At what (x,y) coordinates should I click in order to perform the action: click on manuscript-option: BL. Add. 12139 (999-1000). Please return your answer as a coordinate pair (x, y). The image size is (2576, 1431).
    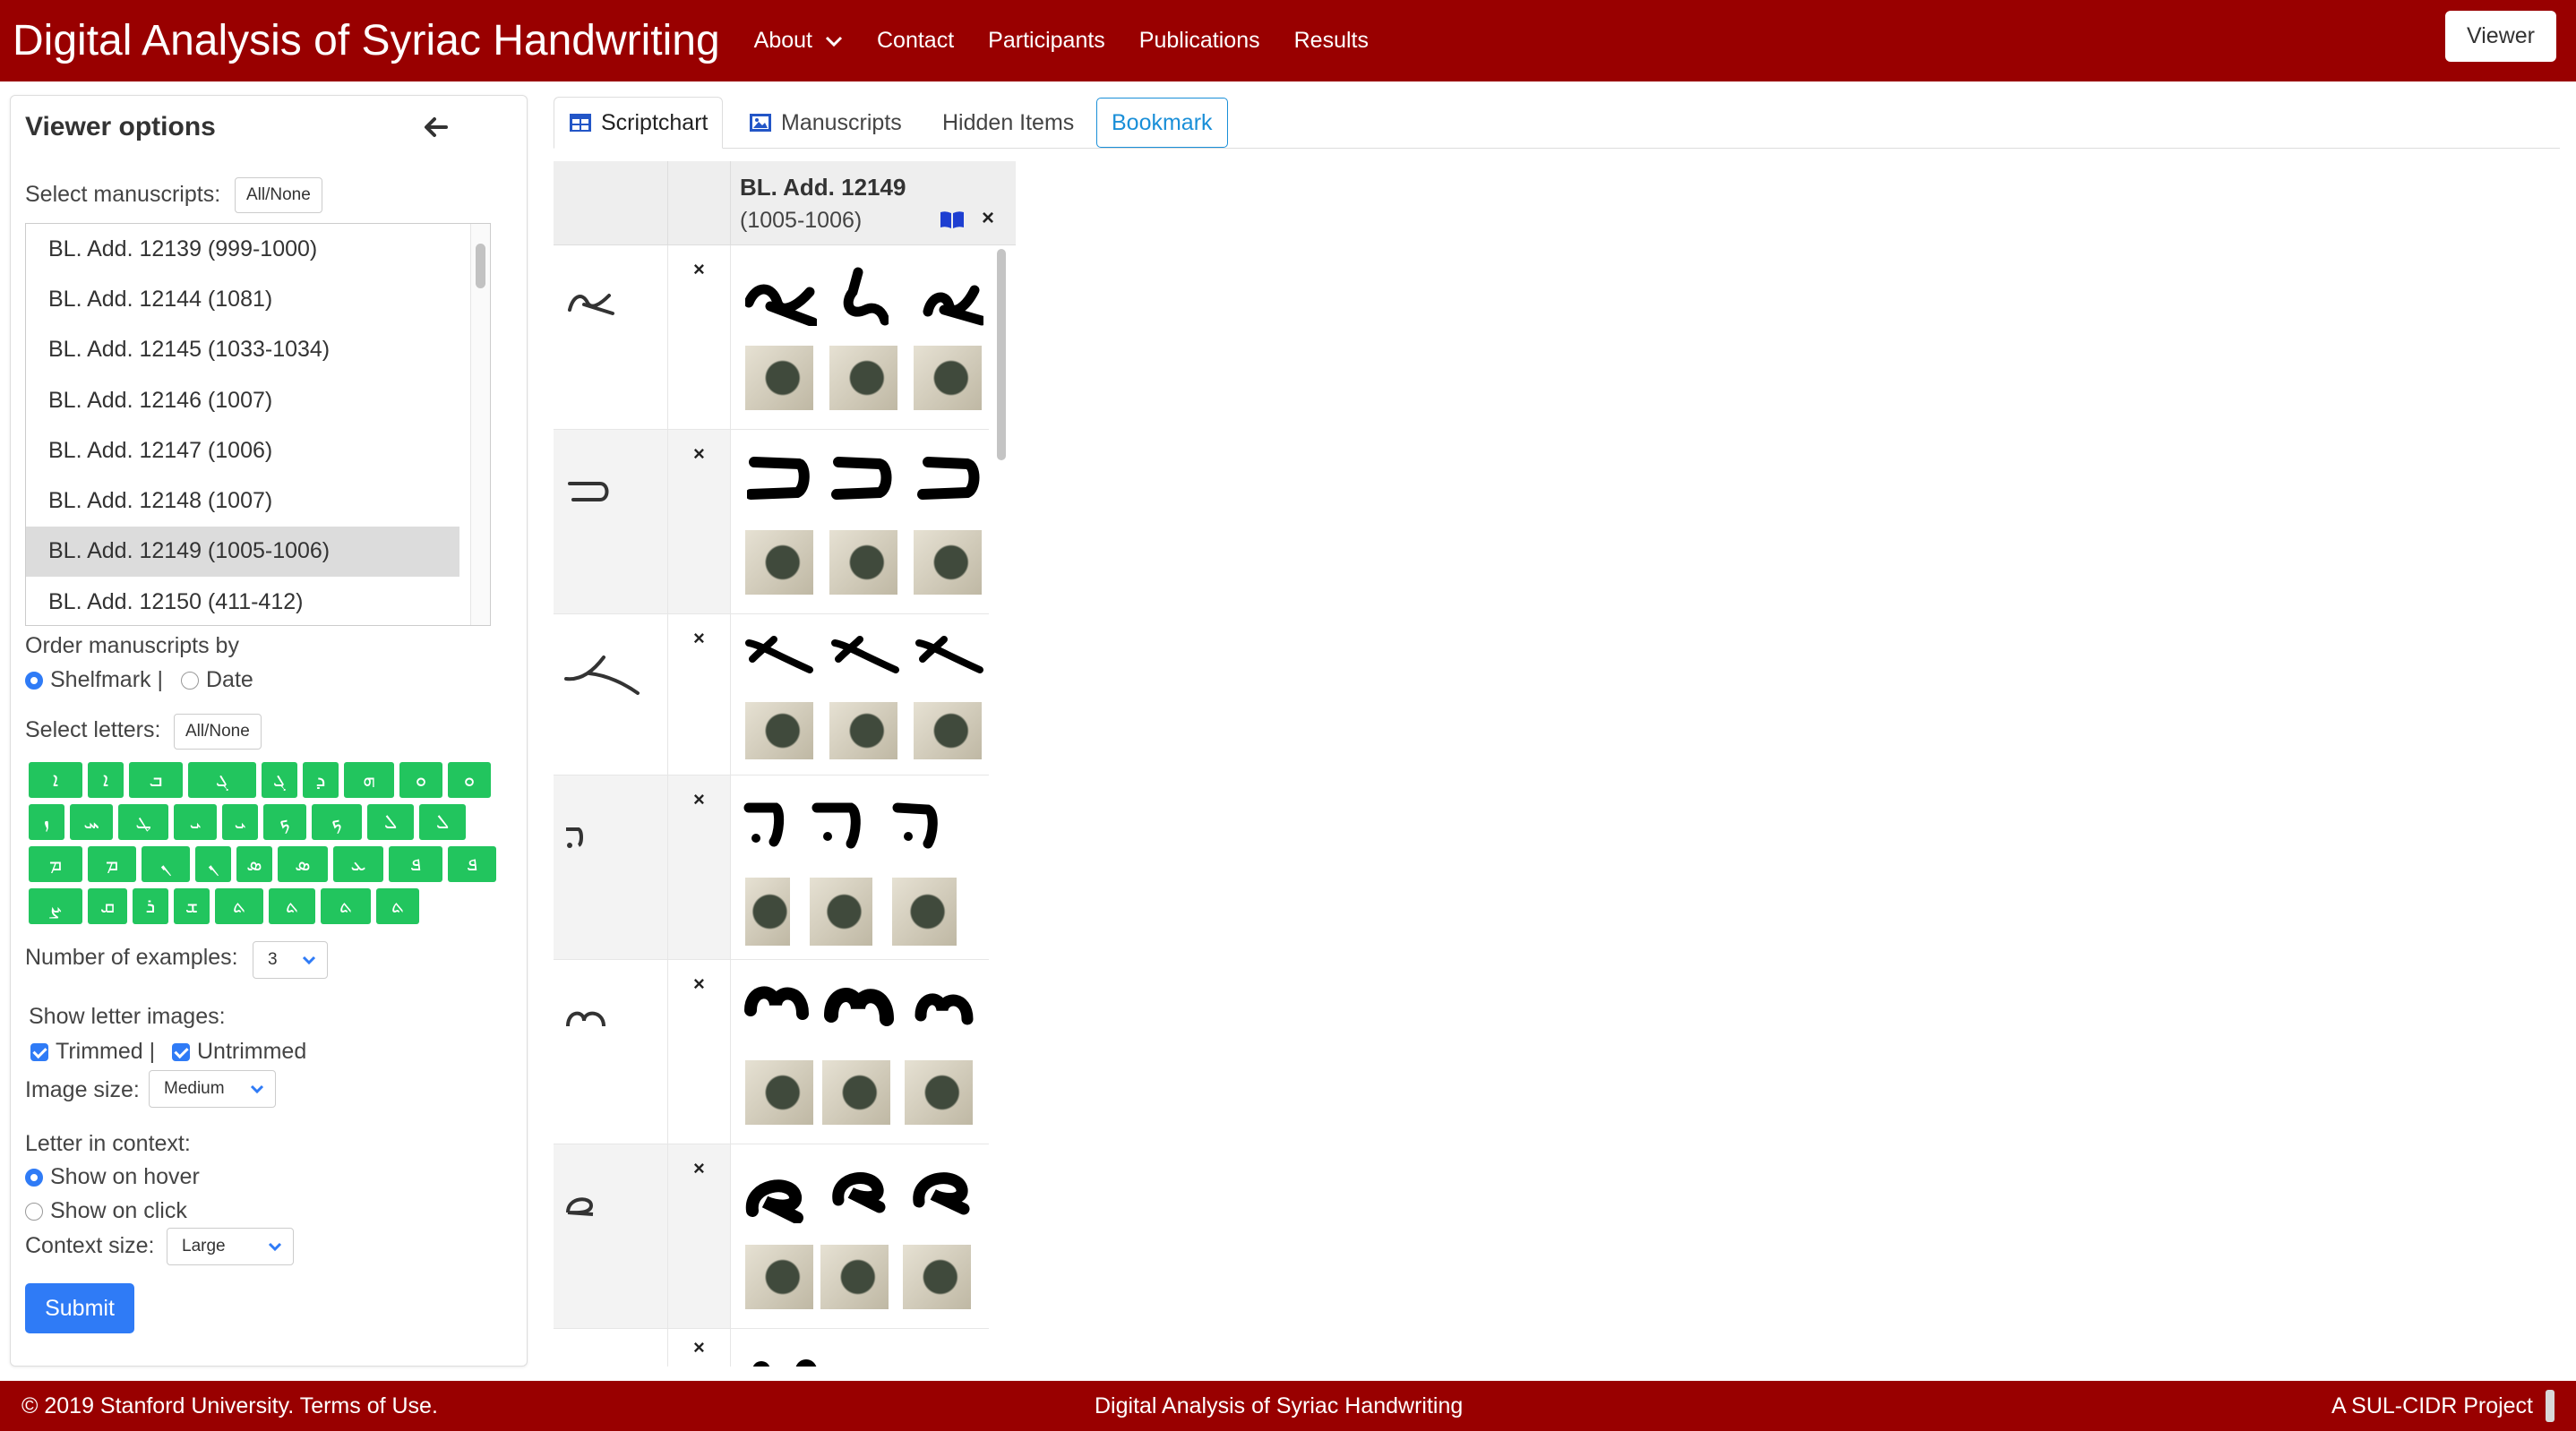
    Looking at the image, I should click on (242, 249).